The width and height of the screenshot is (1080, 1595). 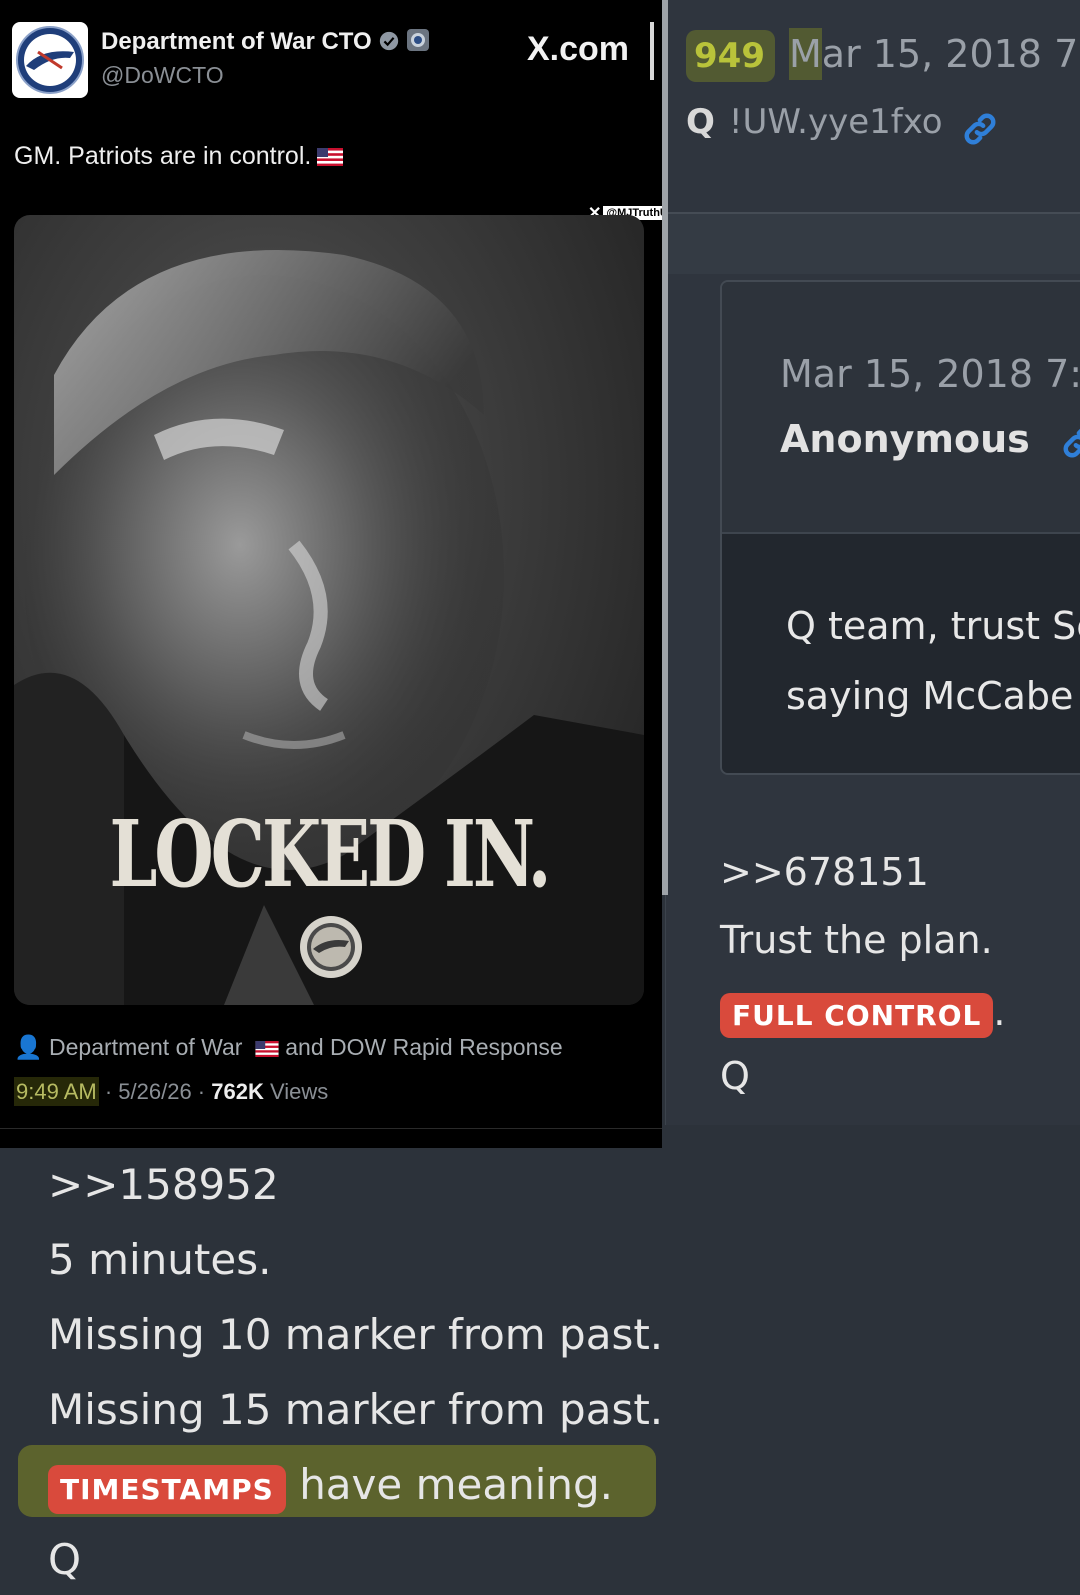 What do you see at coordinates (933, 696) in the screenshot?
I see `quoted-post-line-2: saying McCabe v` at bounding box center [933, 696].